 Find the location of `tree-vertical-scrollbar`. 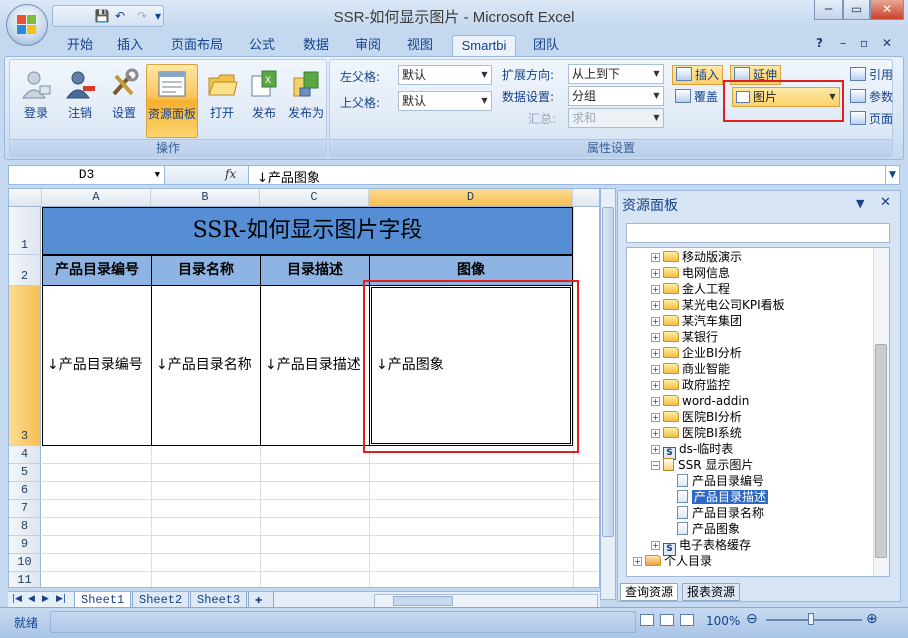

tree-vertical-scrollbar is located at coordinates (881, 412).